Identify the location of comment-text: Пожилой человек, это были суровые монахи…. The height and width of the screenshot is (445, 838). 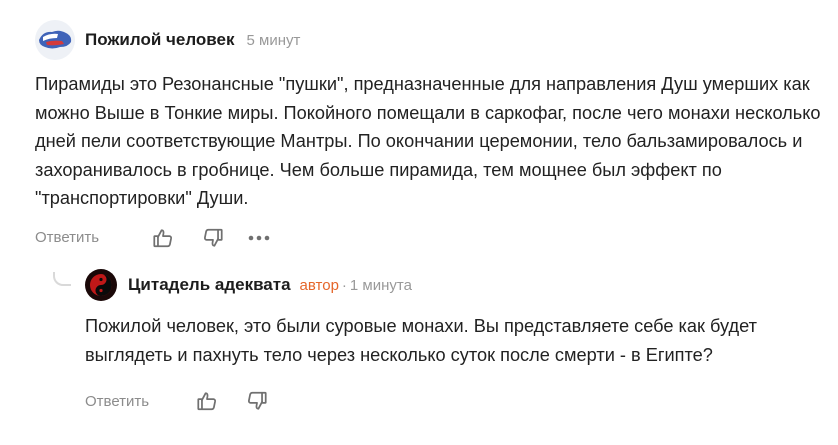
(421, 340).